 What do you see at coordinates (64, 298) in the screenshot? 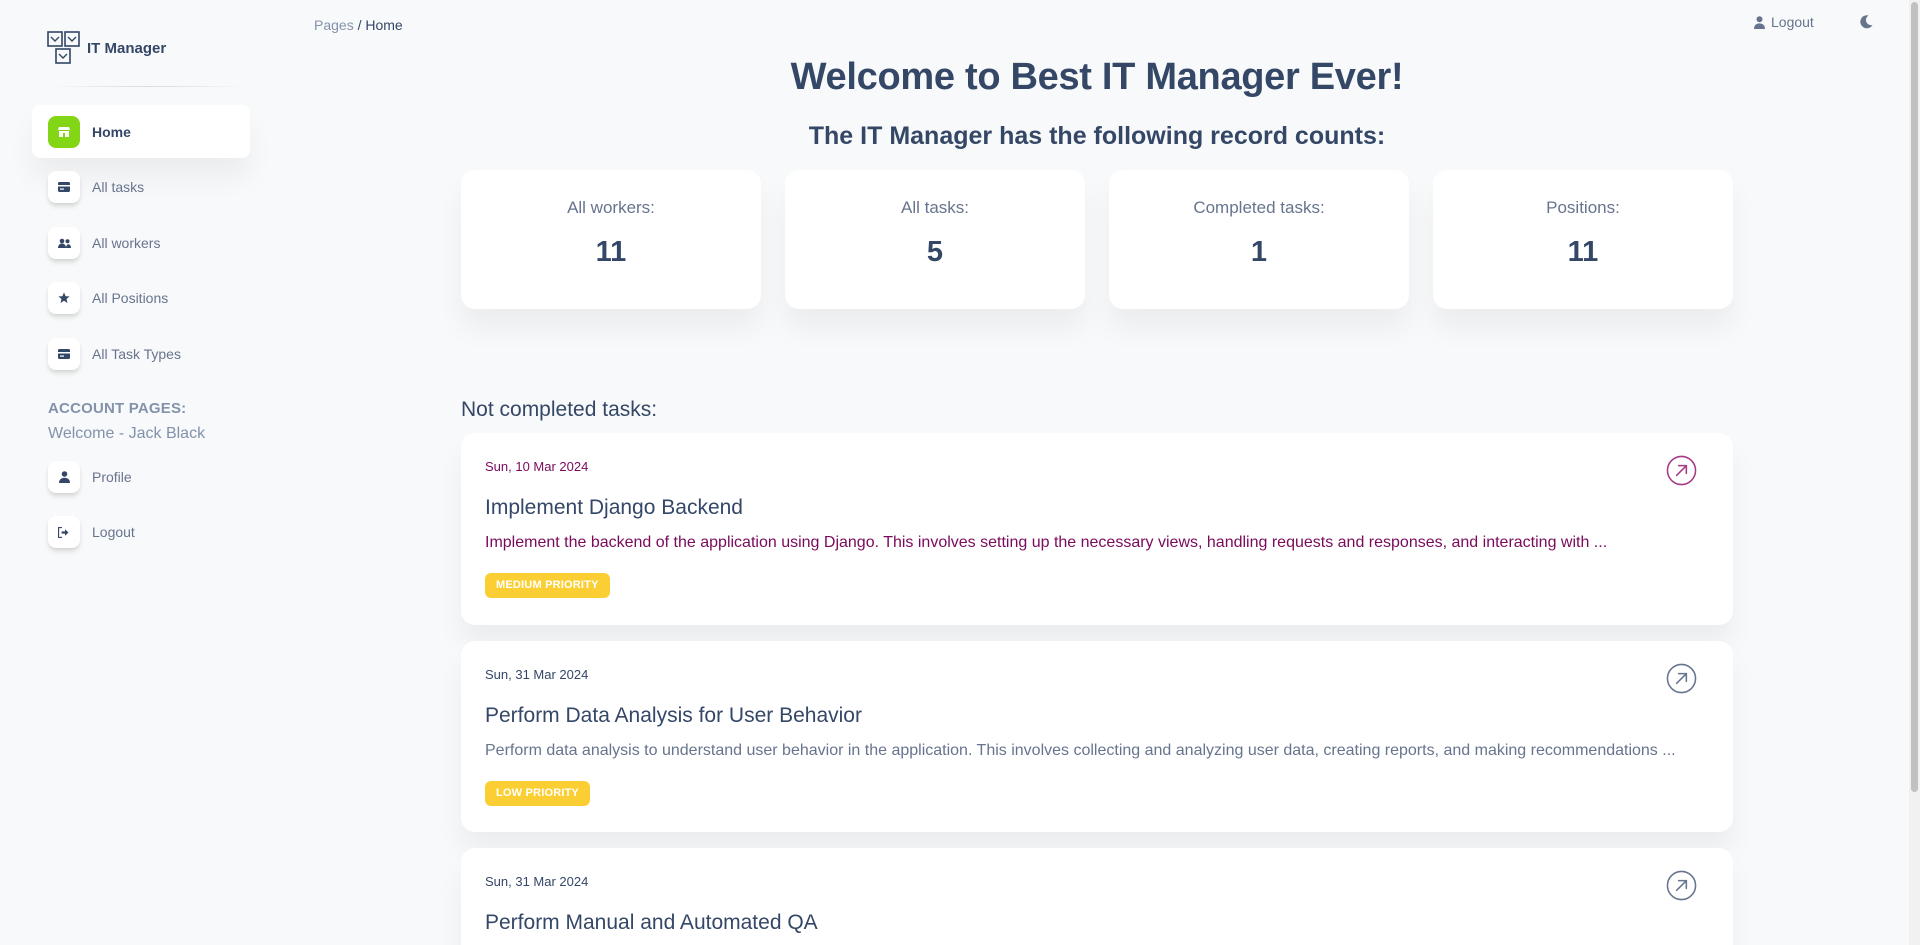
I see `star-icon` at bounding box center [64, 298].